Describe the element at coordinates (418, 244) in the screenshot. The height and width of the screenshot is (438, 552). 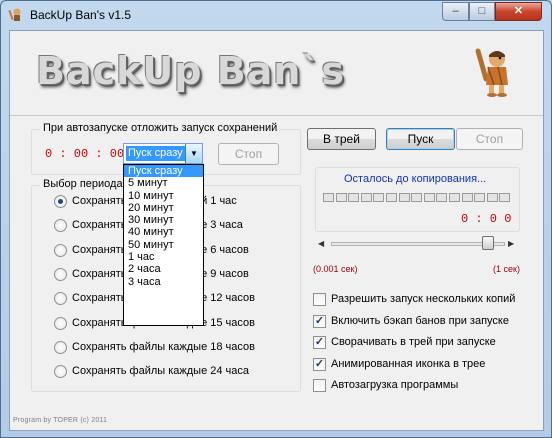
I see `speed-slider-track` at that location.